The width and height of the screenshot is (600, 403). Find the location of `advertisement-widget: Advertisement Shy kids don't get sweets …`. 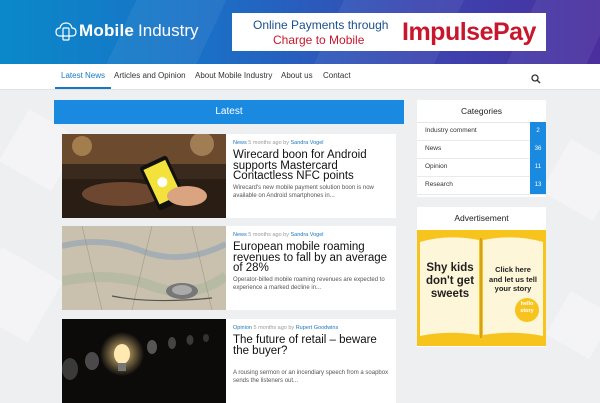

advertisement-widget: Advertisement Shy kids don't get sweets … is located at coordinates (481, 277).